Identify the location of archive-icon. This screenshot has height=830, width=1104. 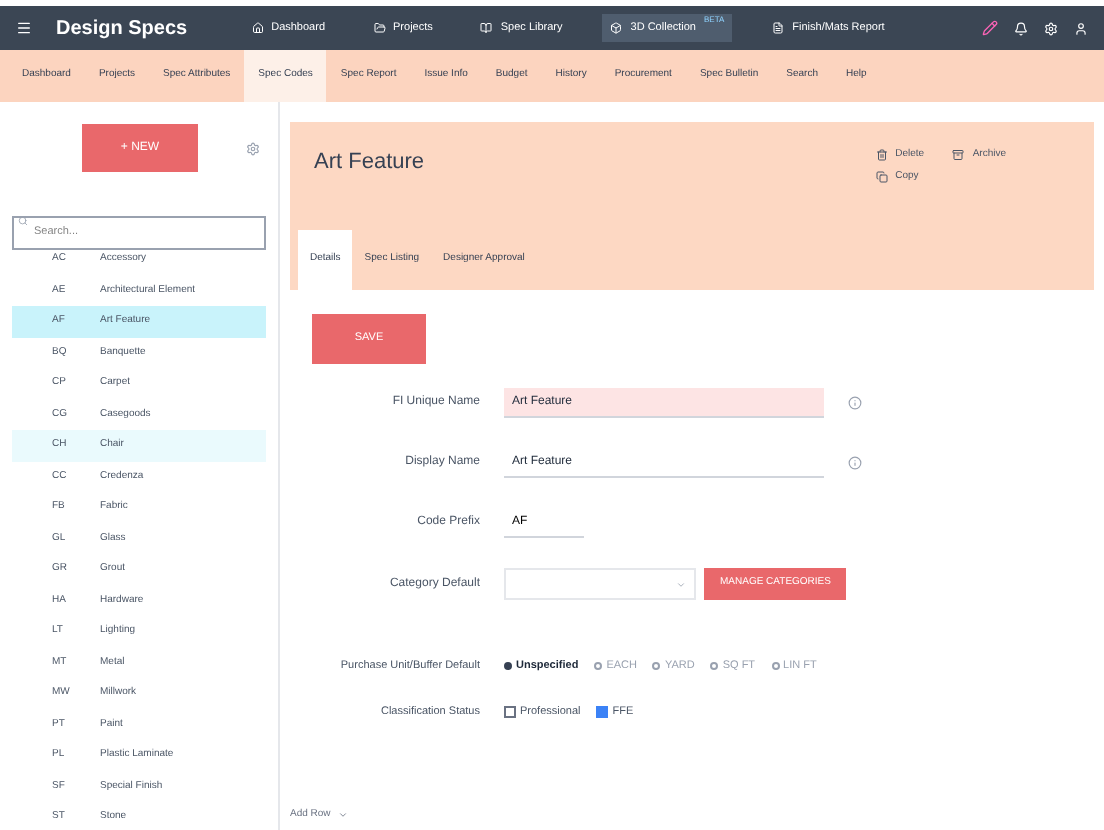
(958, 155).